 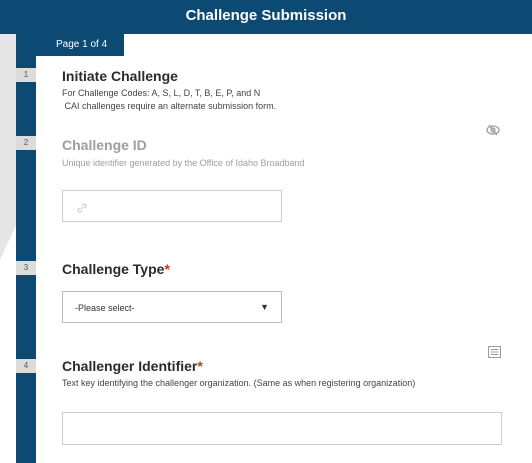 I want to click on form-title: Challenge Submission, so click(x=266, y=15).